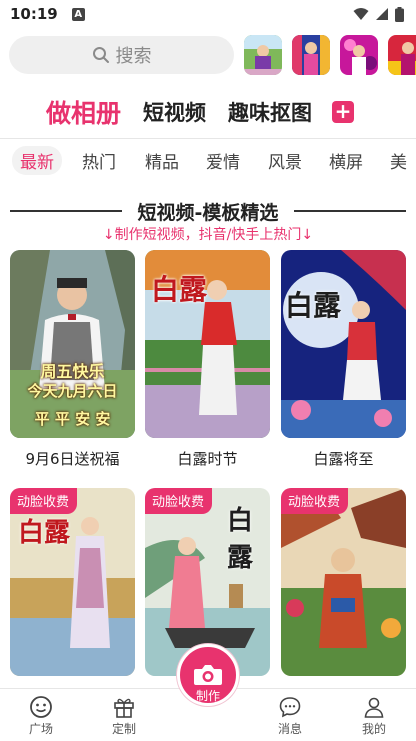  I want to click on template-overlay-text: 平 平 安 安, so click(72, 419).